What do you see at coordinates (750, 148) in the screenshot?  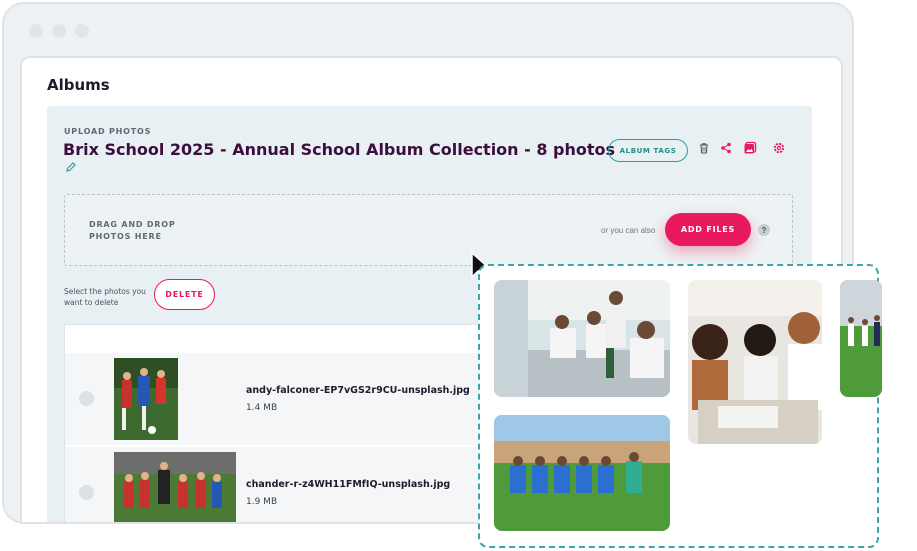 I see `image-icon` at bounding box center [750, 148].